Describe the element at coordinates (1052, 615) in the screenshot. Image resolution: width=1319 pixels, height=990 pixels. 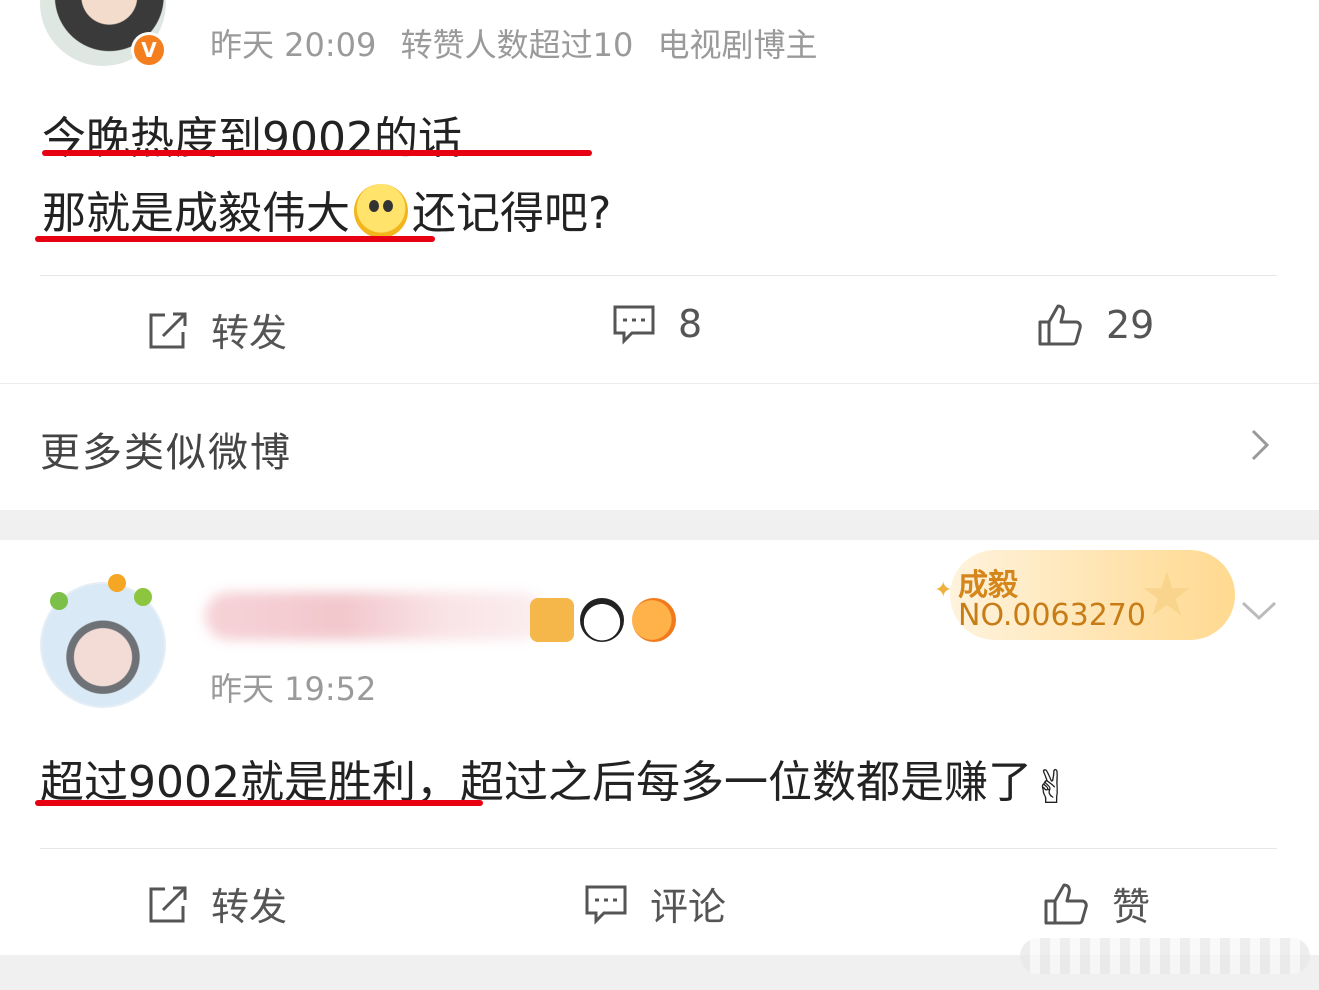
I see `fan-badge-number: NO.0063270` at that location.